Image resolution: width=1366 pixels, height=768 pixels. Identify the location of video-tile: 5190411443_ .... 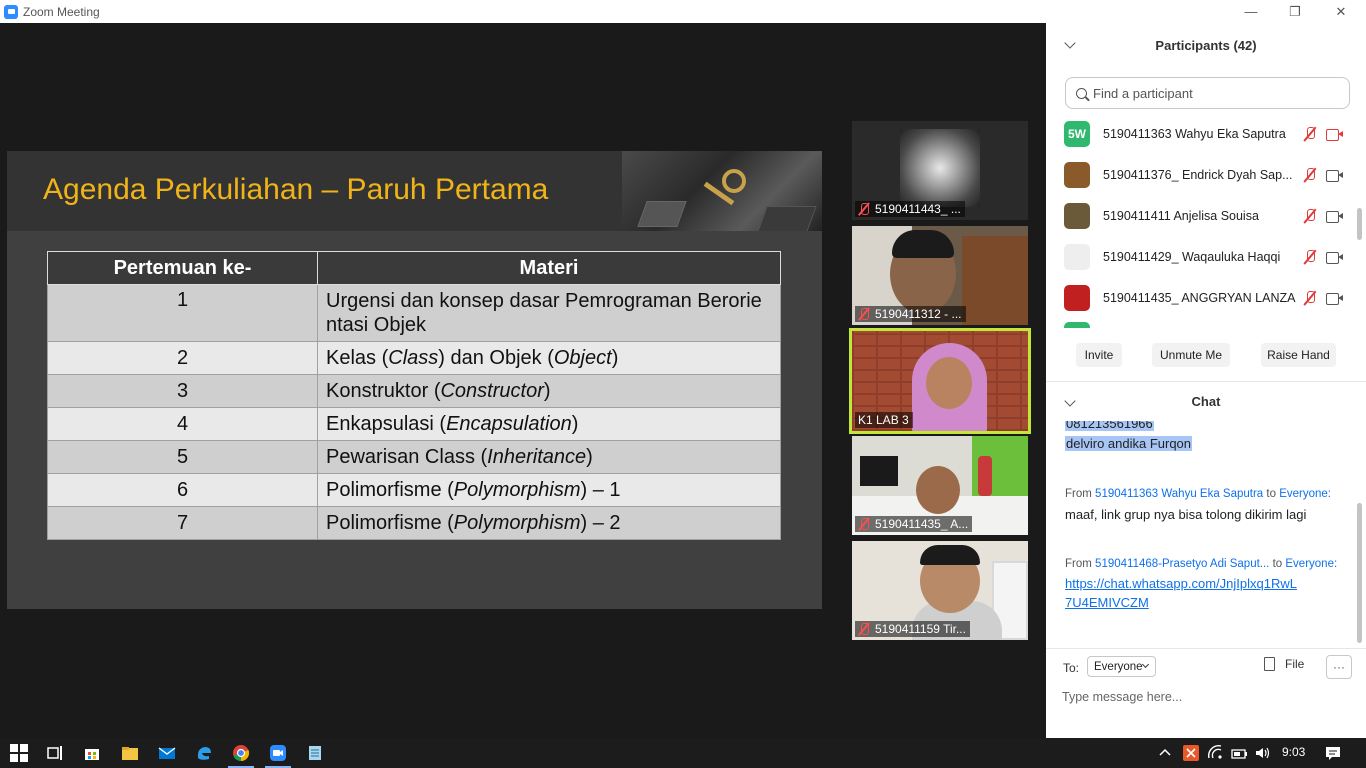
(940, 170).